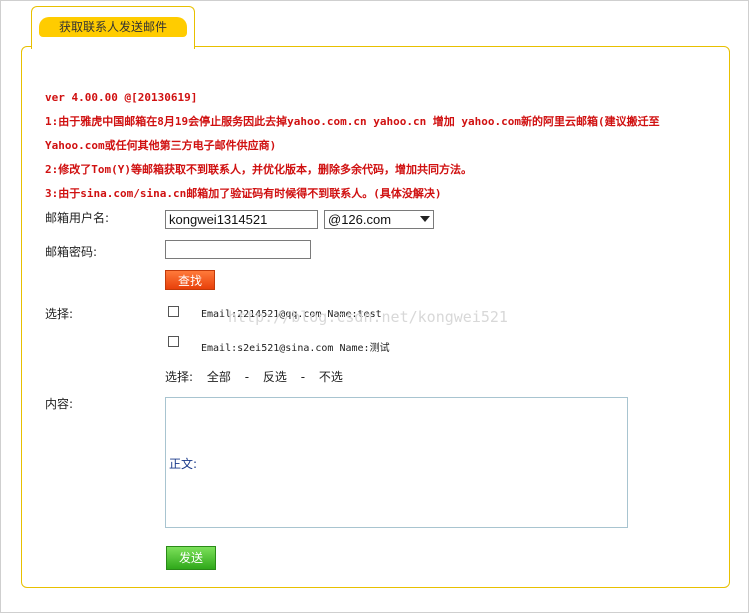 This screenshot has height=613, width=749. I want to click on content-label: 内容:, so click(59, 404).